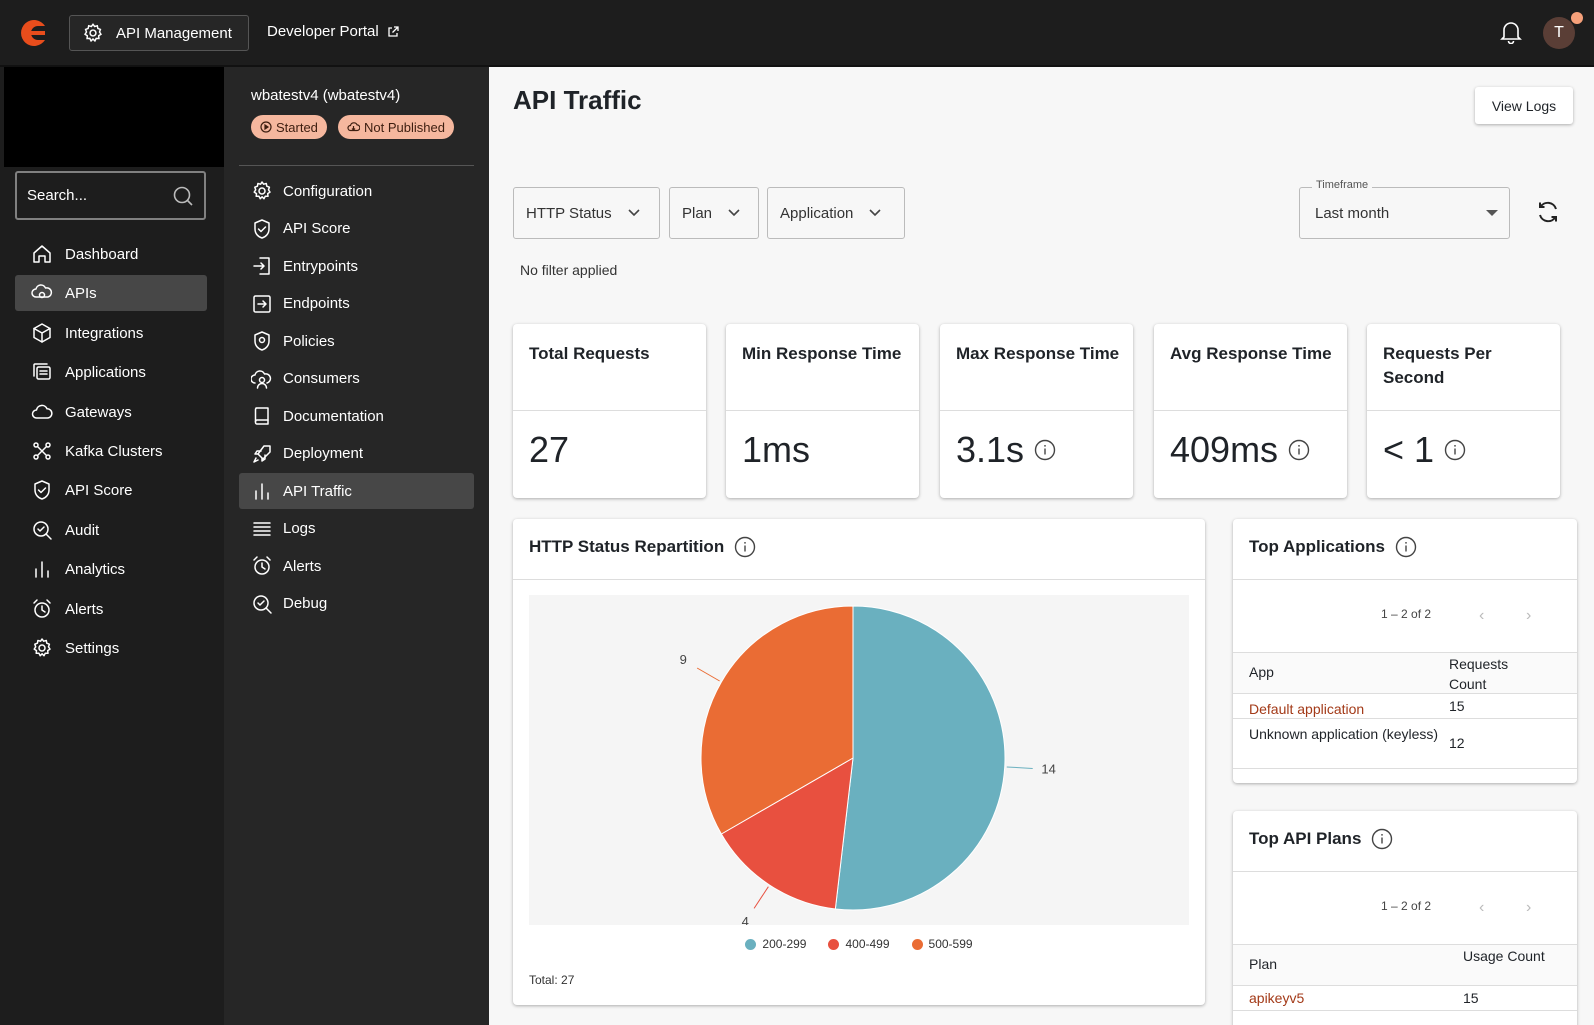 The image size is (1594, 1025). Describe the element at coordinates (356, 454) in the screenshot. I see `subnav-item-deployment: Deployment` at that location.